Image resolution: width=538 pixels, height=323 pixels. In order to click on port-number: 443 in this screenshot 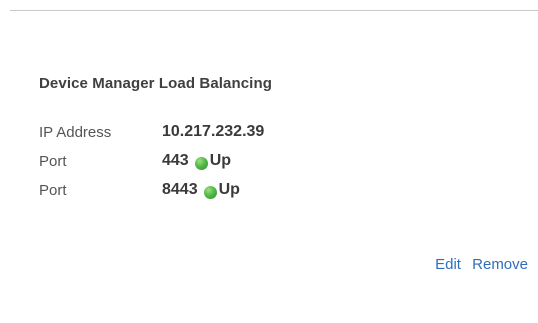, I will do `click(175, 160)`.